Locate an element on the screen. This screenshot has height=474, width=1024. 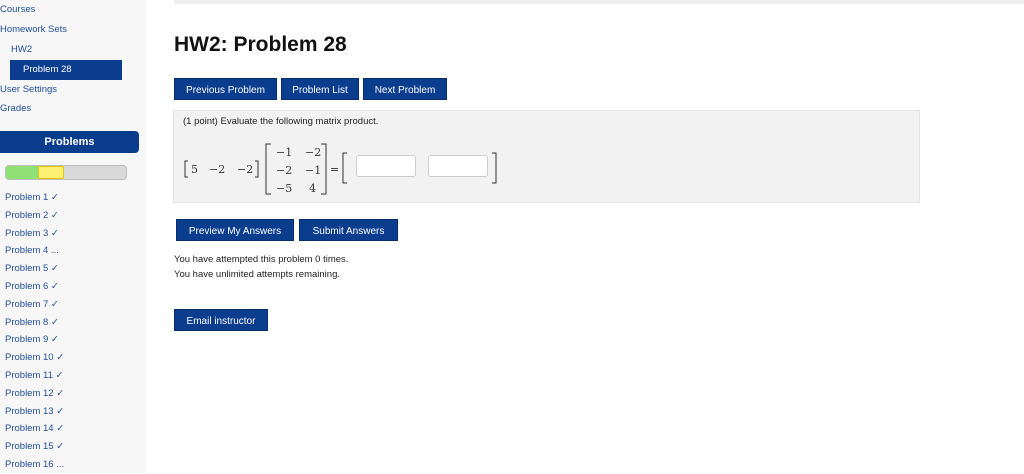
matrix-left-bracket is located at coordinates (268, 169).